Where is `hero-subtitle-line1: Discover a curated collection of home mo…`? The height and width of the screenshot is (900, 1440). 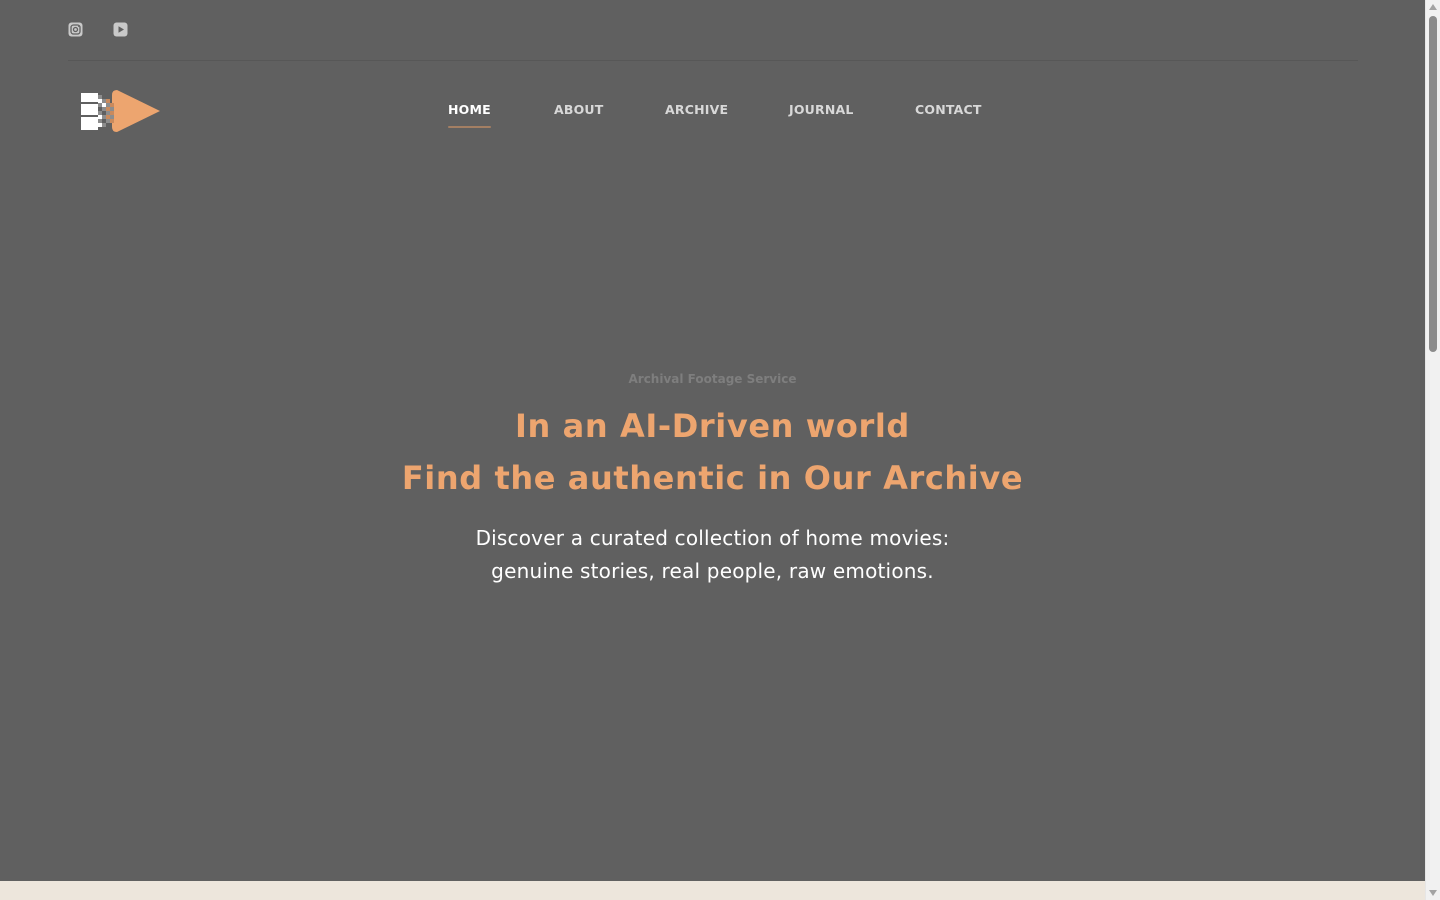
hero-subtitle-line1: Discover a curated collection of home mo… is located at coordinates (712, 538).